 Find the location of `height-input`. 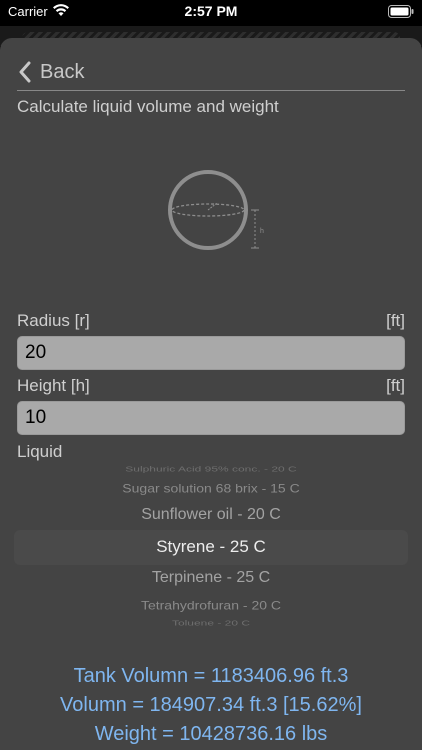

height-input is located at coordinates (211, 418).